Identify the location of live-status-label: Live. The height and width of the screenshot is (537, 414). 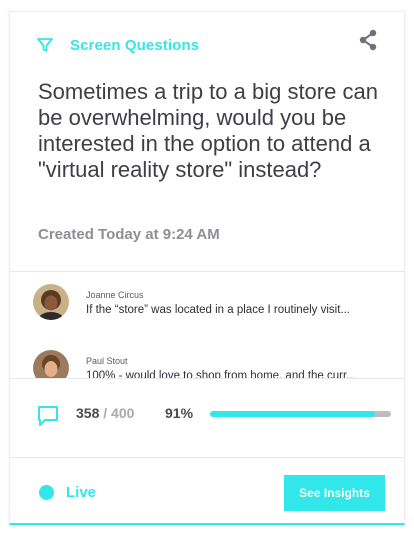
(81, 492).